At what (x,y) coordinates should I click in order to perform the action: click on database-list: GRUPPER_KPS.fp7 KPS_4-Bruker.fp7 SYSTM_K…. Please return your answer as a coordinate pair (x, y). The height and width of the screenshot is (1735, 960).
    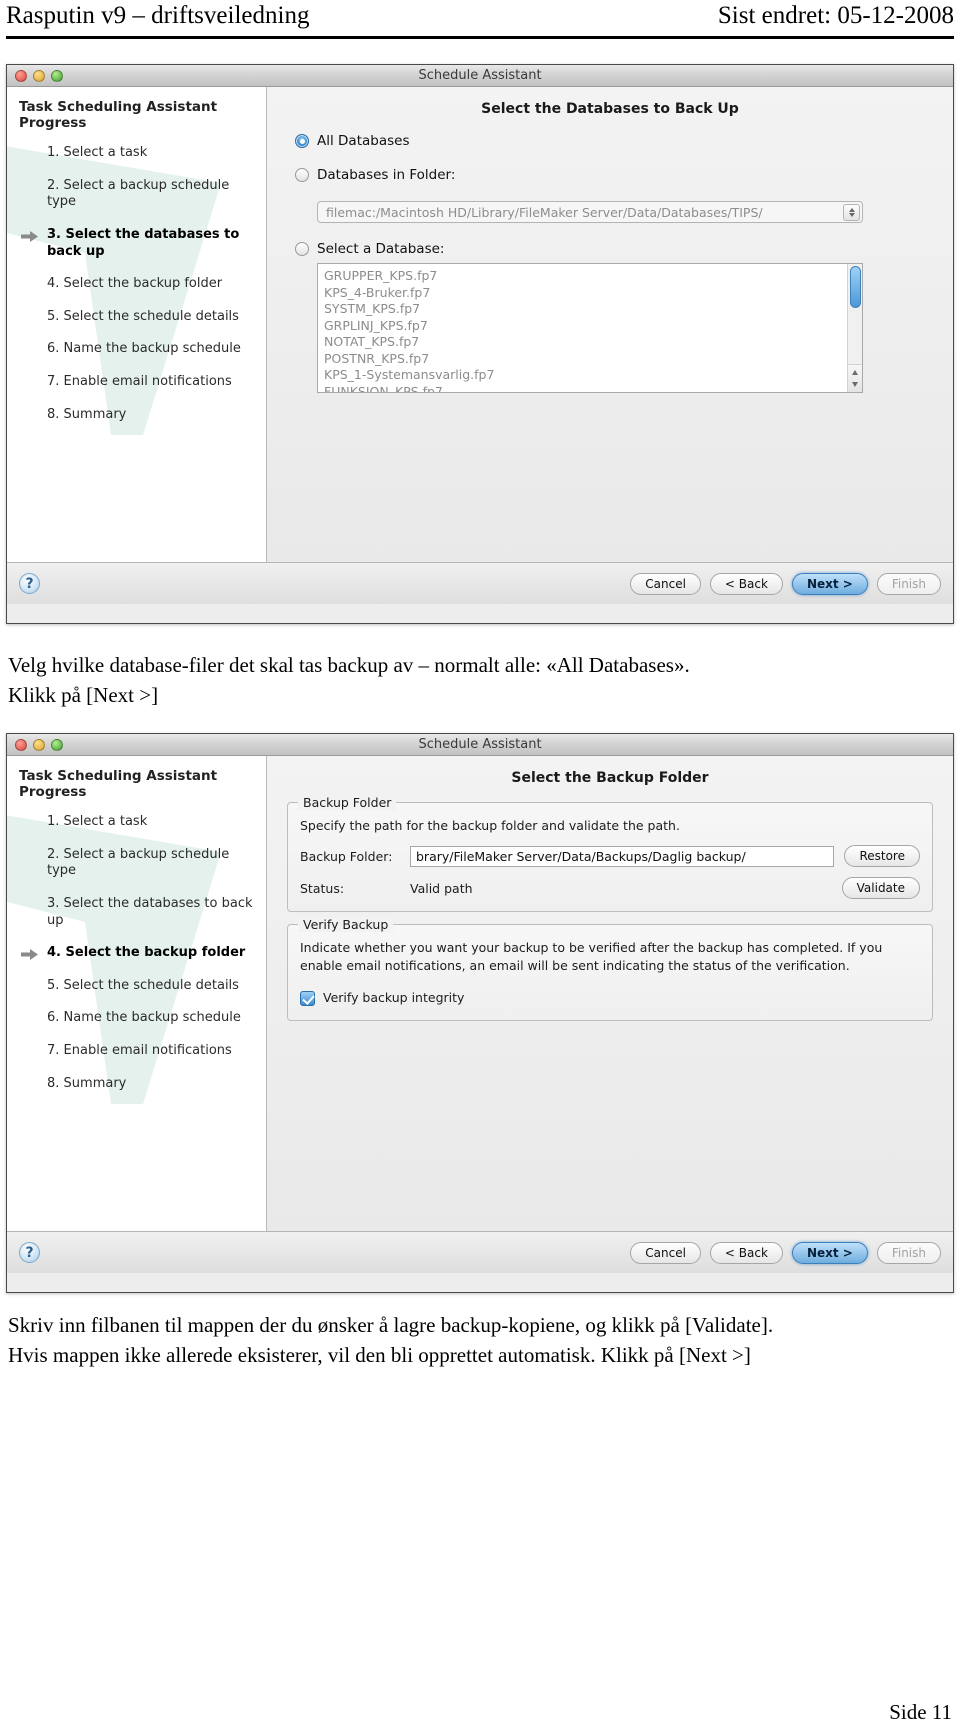
    Looking at the image, I should click on (590, 328).